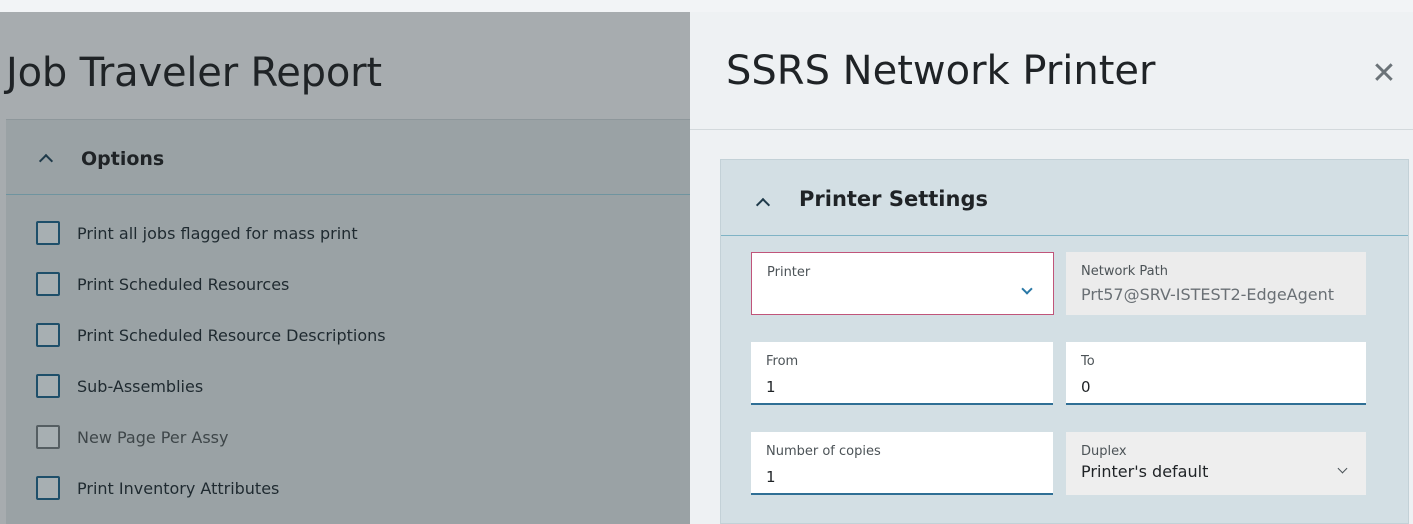  Describe the element at coordinates (1145, 471) in the screenshot. I see `duplex-value: Printer's default` at that location.